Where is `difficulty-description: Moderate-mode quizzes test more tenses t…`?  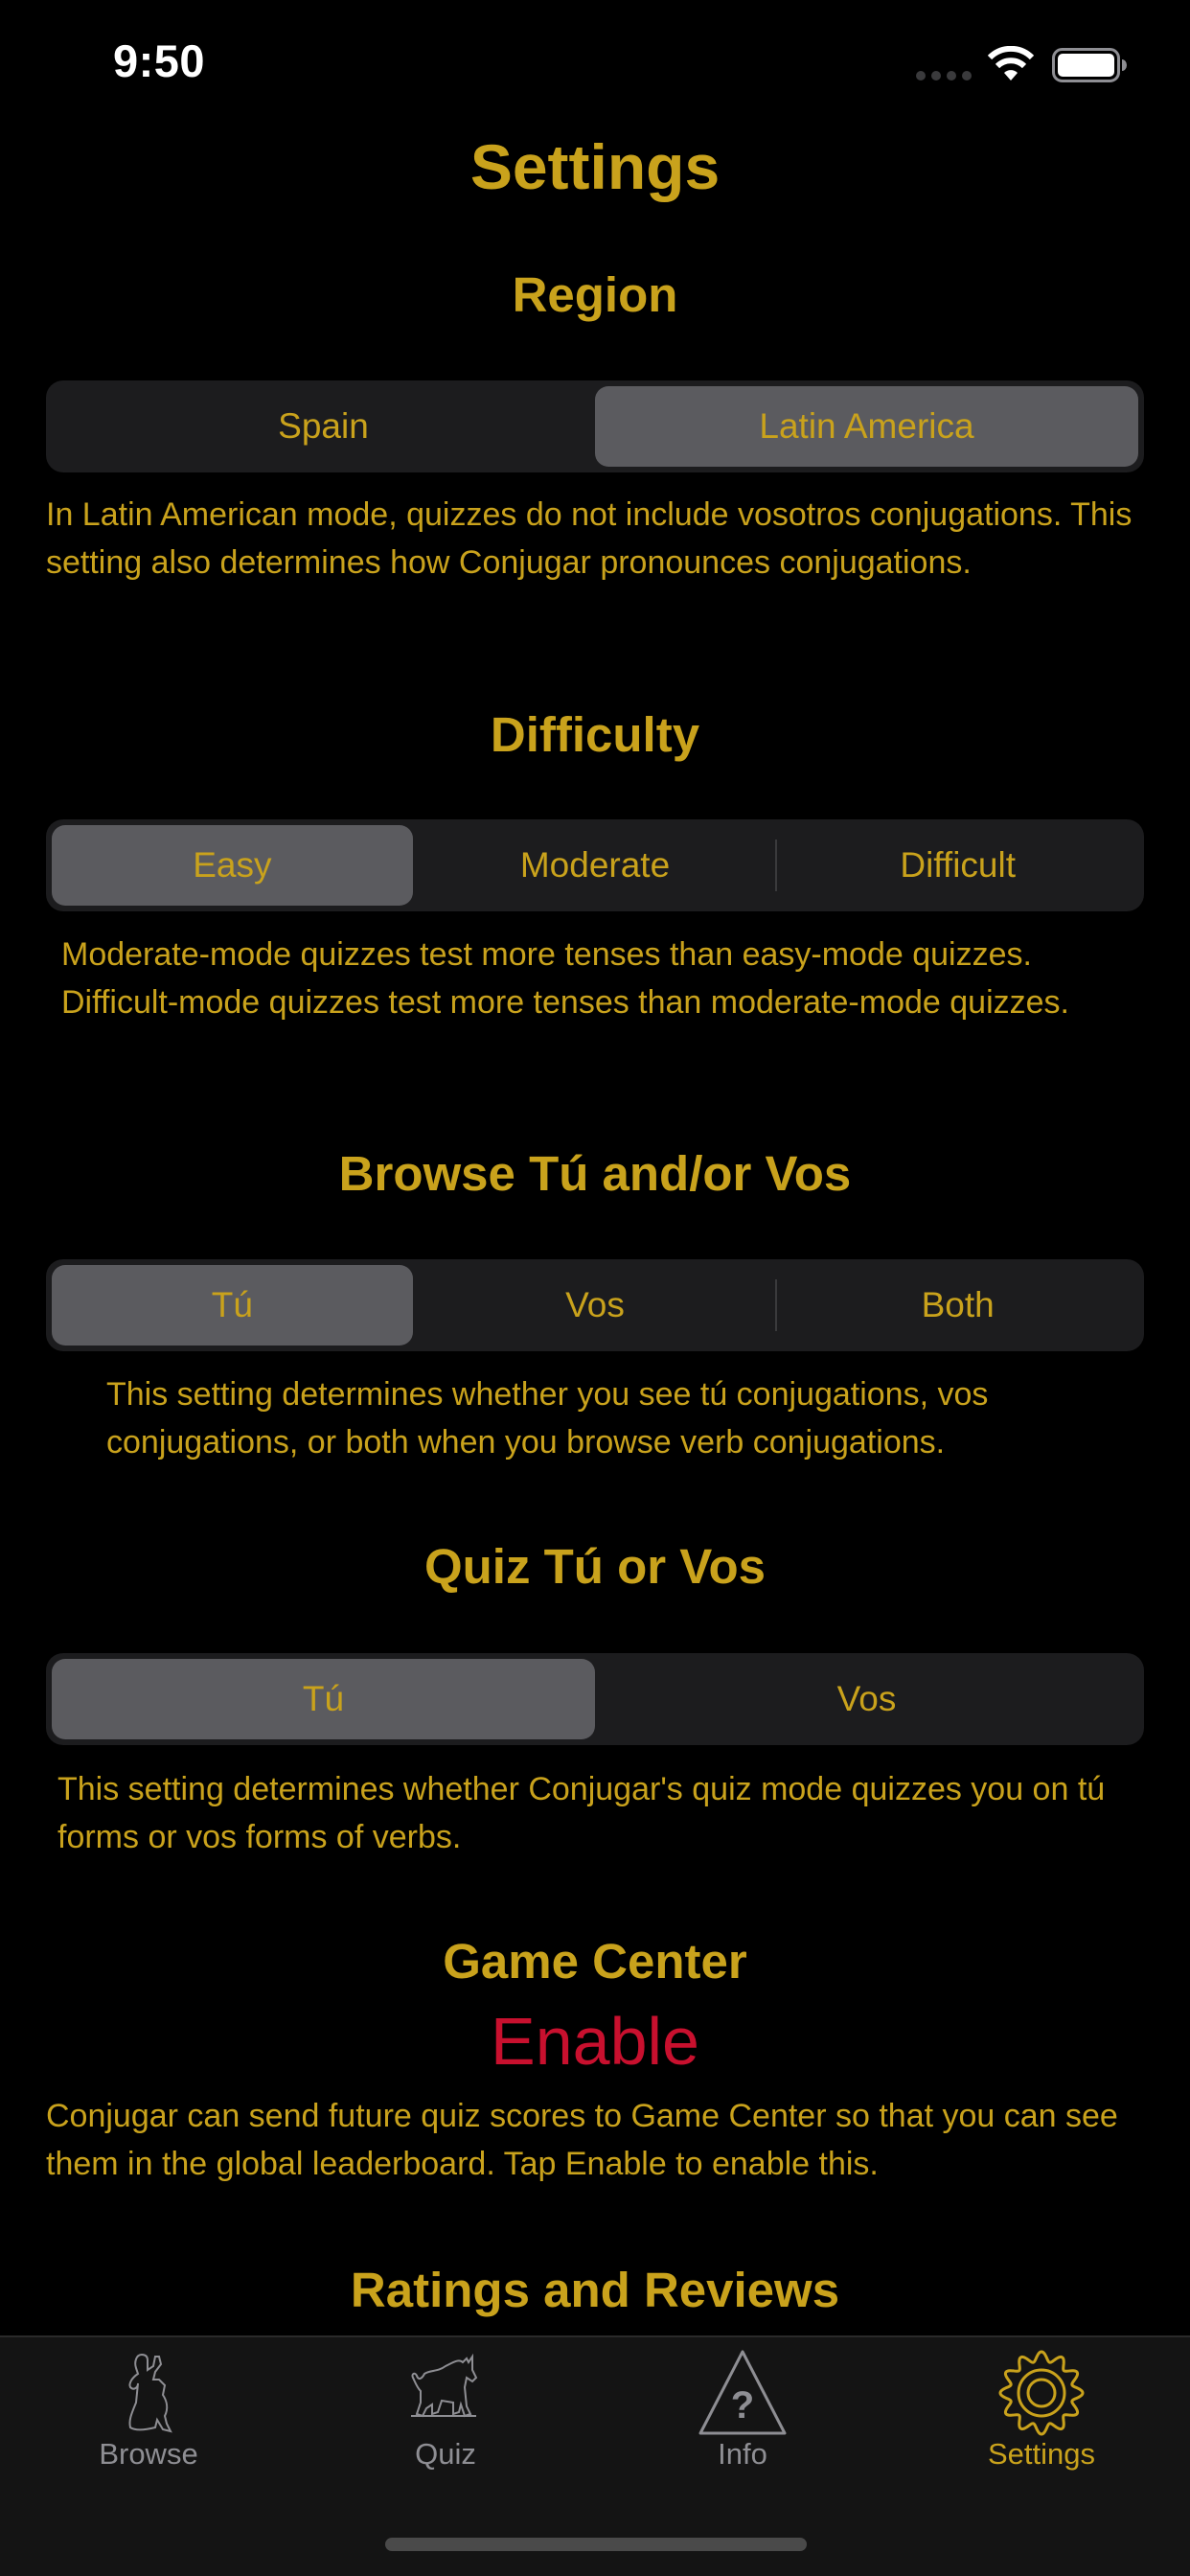
difficulty-description: Moderate-mode quizzes test more tenses t… is located at coordinates (565, 978).